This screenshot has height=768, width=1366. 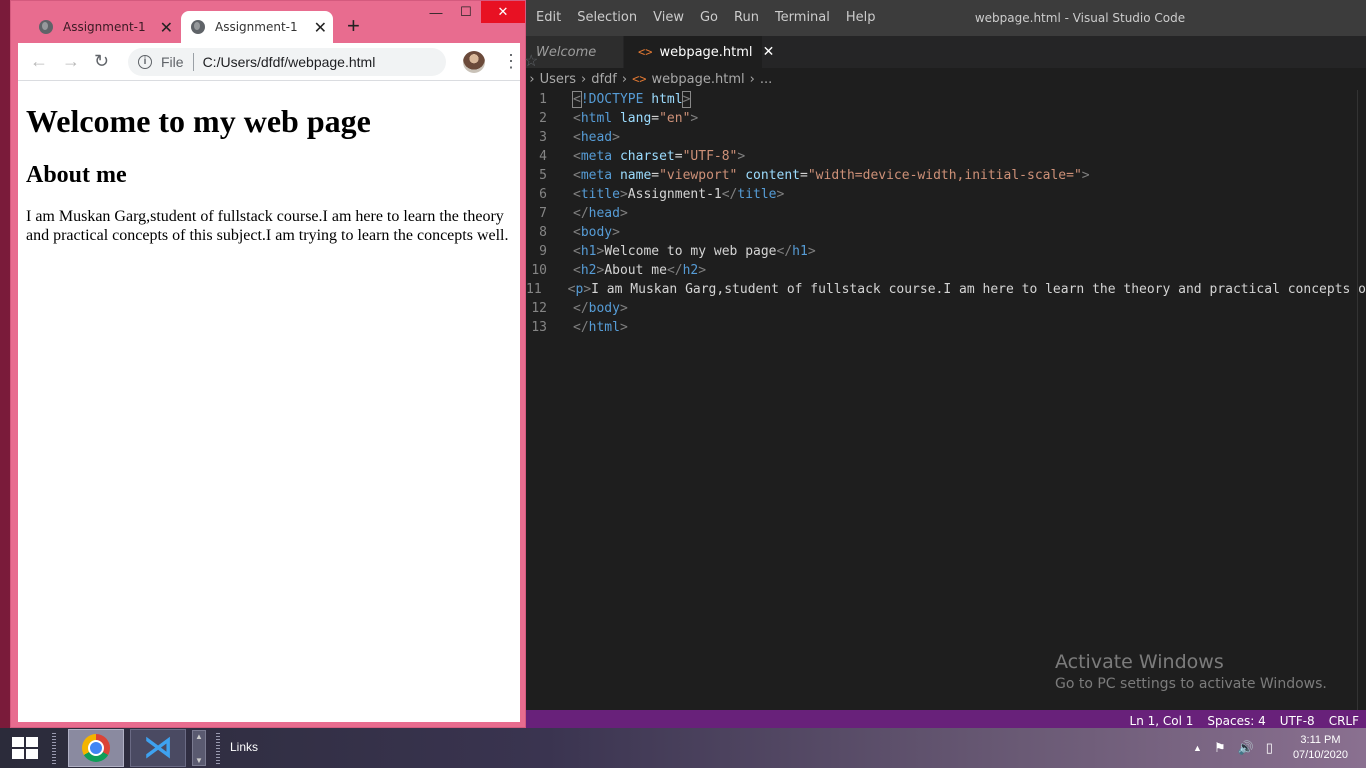 I want to click on code-line: 8 <body>, so click(x=943, y=232).